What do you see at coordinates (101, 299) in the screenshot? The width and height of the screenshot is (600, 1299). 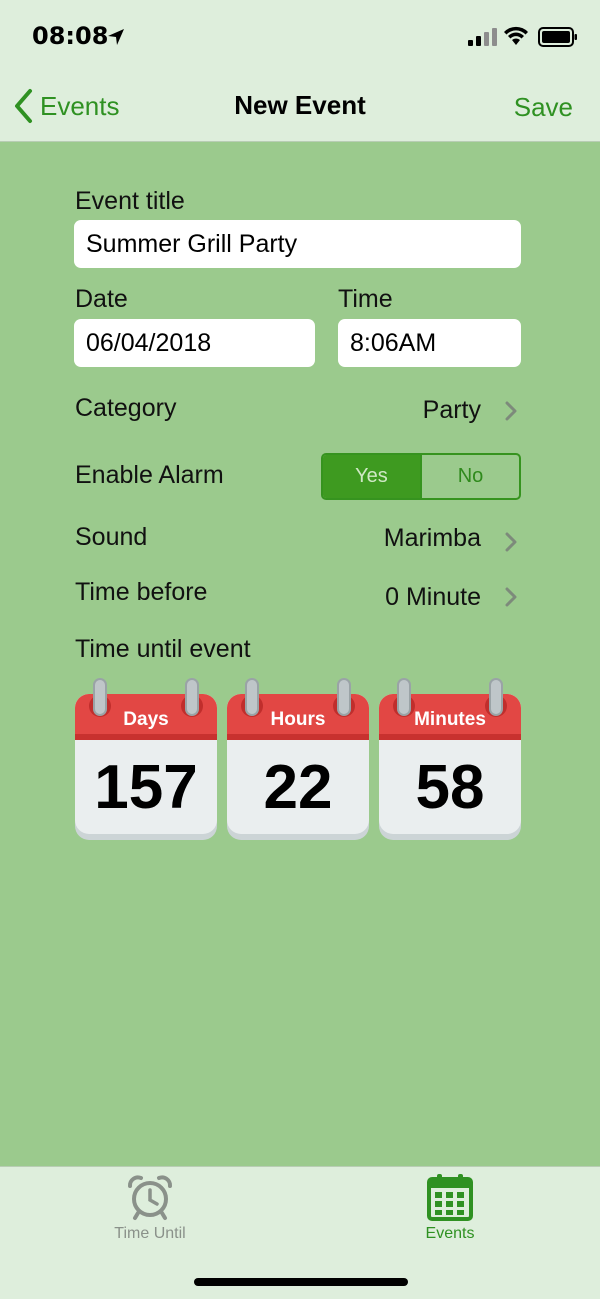 I see `date-label: Date` at bounding box center [101, 299].